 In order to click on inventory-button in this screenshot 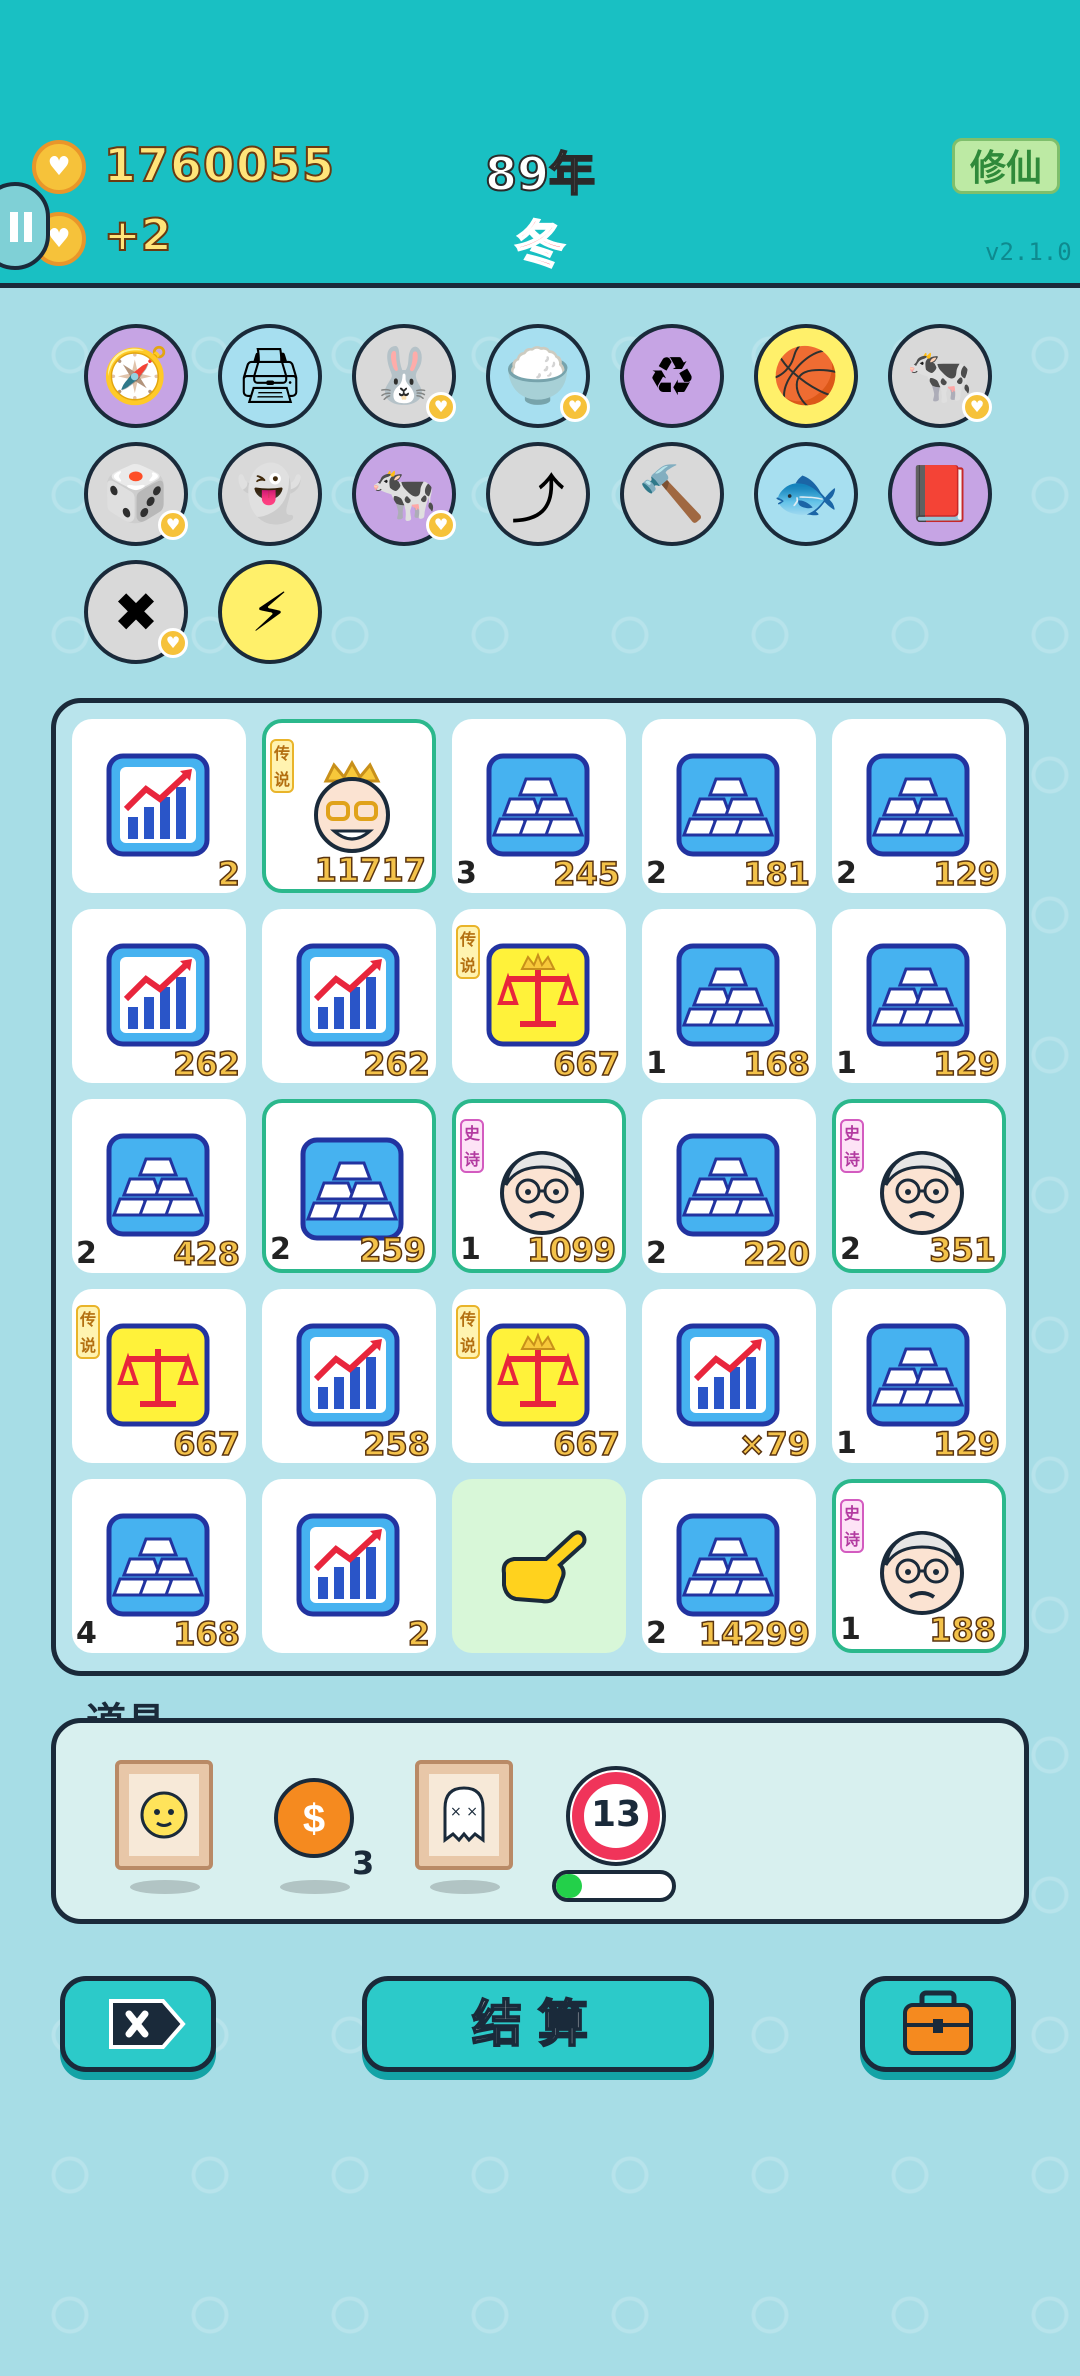, I will do `click(938, 2024)`.